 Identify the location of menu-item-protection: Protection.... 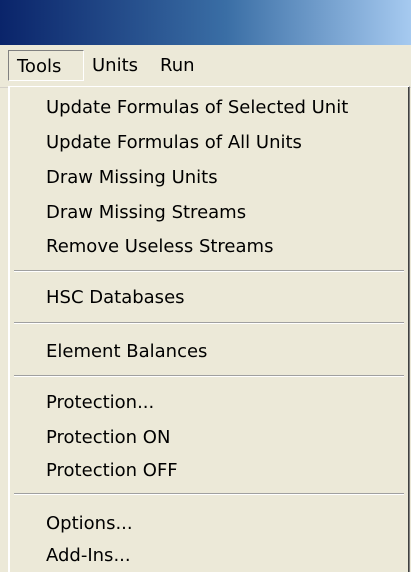
(209, 403).